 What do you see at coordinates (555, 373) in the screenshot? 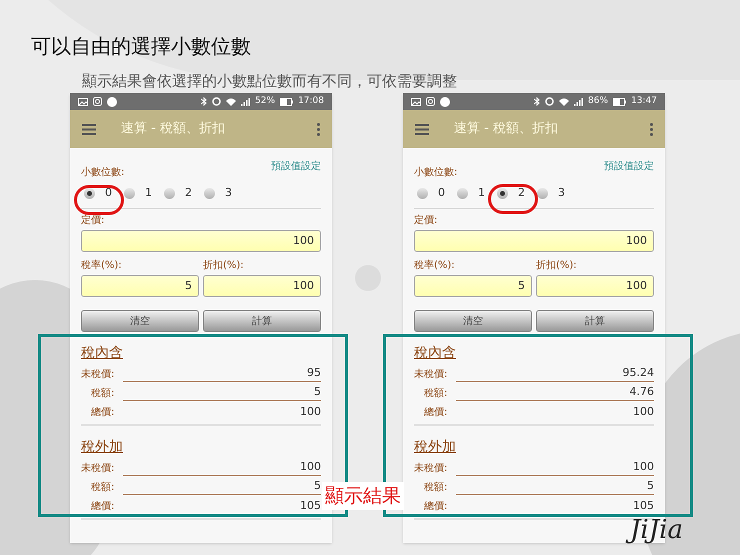
I see `result-value: 95.24` at bounding box center [555, 373].